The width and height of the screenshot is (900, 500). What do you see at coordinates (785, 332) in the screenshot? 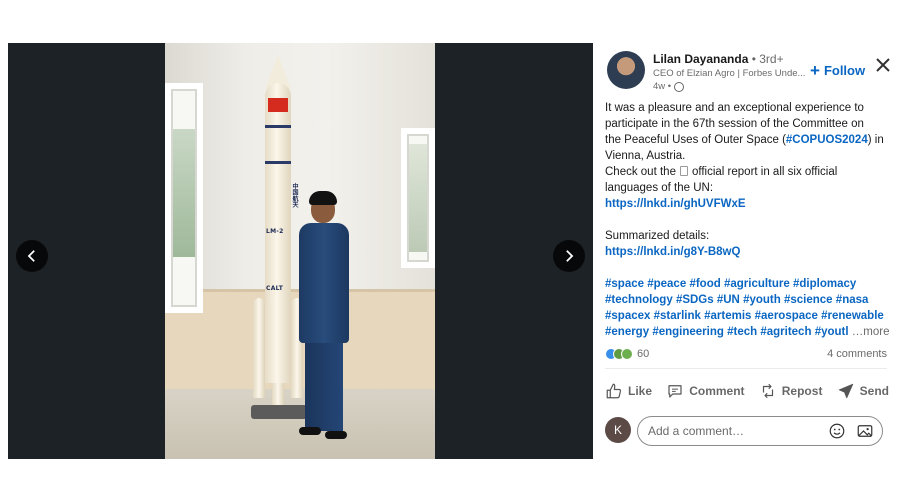
I see `hashtag: #agritech` at bounding box center [785, 332].